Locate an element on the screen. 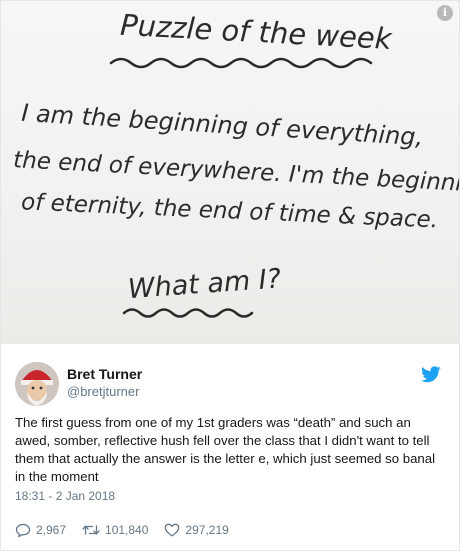 The image size is (460, 551). info-icon: i is located at coordinates (445, 13).